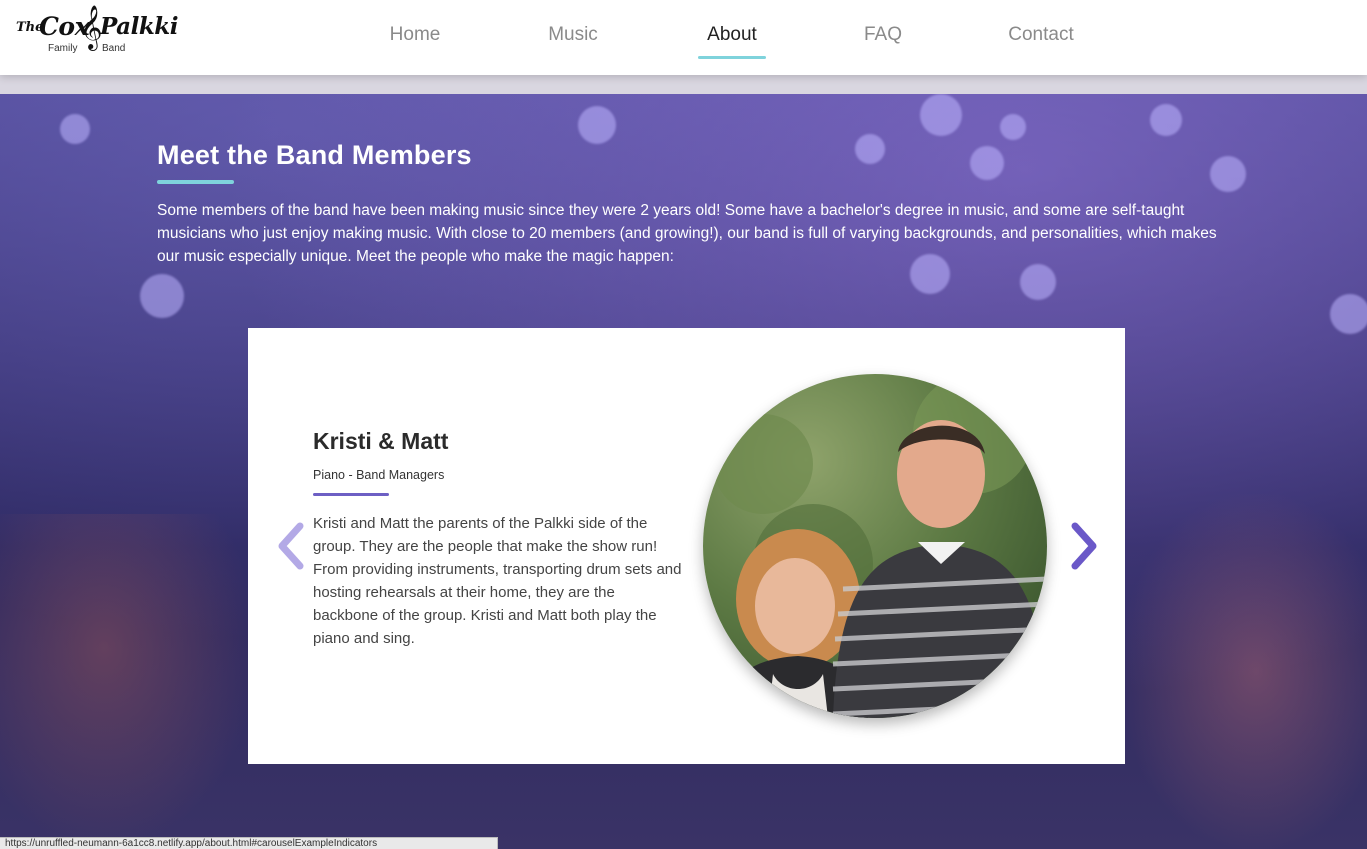  Describe the element at coordinates (732, 38) in the screenshot. I see `nav-about: About` at that location.